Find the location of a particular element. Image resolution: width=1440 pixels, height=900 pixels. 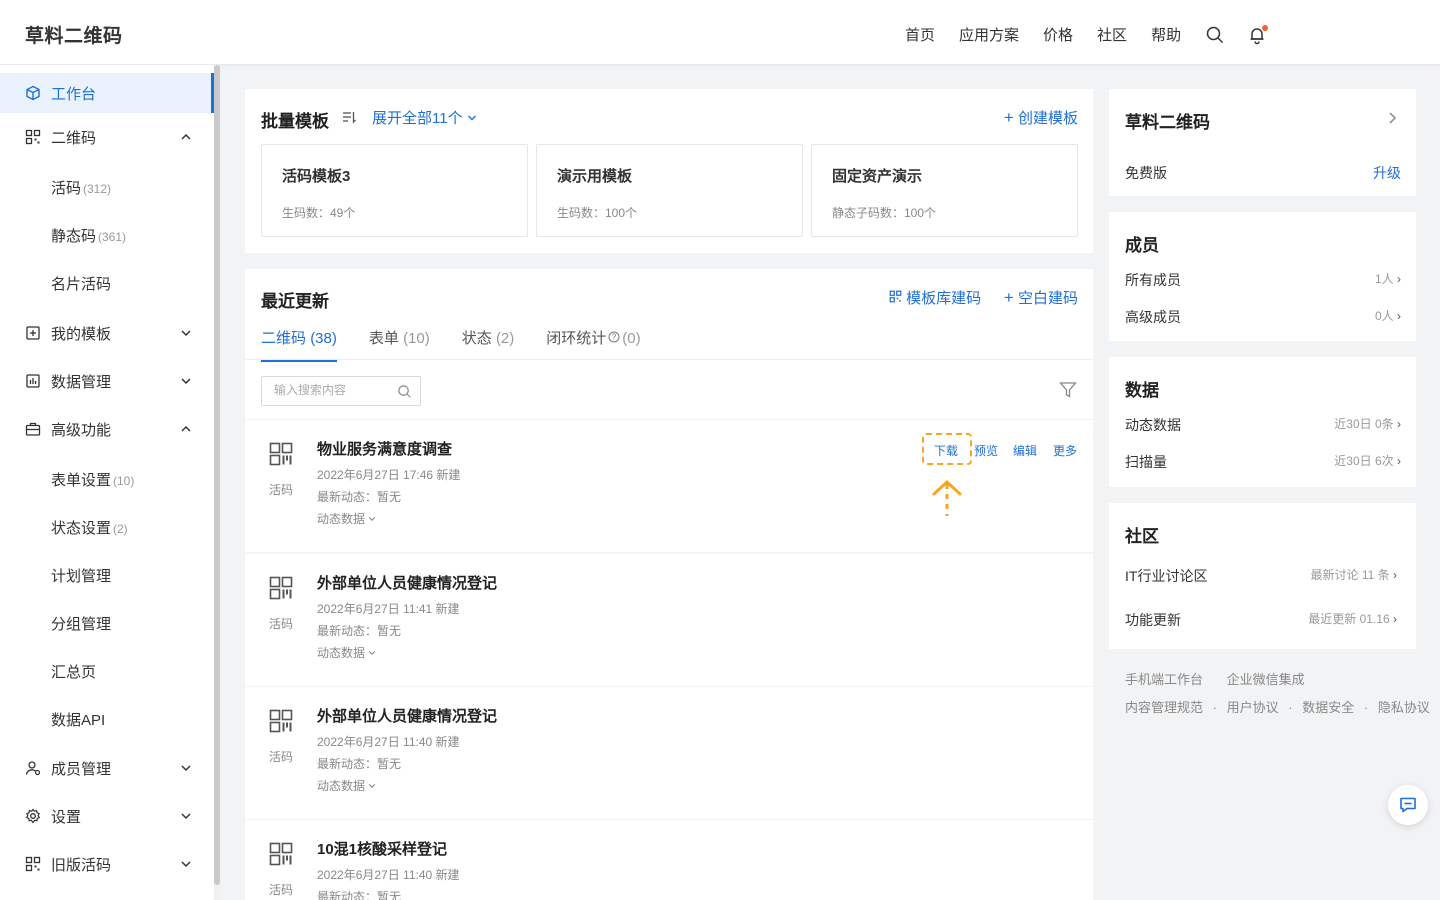

template-sub: 生码数：100个 is located at coordinates (597, 213).